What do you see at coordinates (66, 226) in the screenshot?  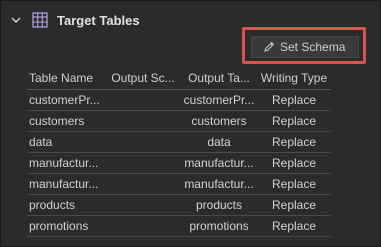 I see `cell-table-name: promotions` at bounding box center [66, 226].